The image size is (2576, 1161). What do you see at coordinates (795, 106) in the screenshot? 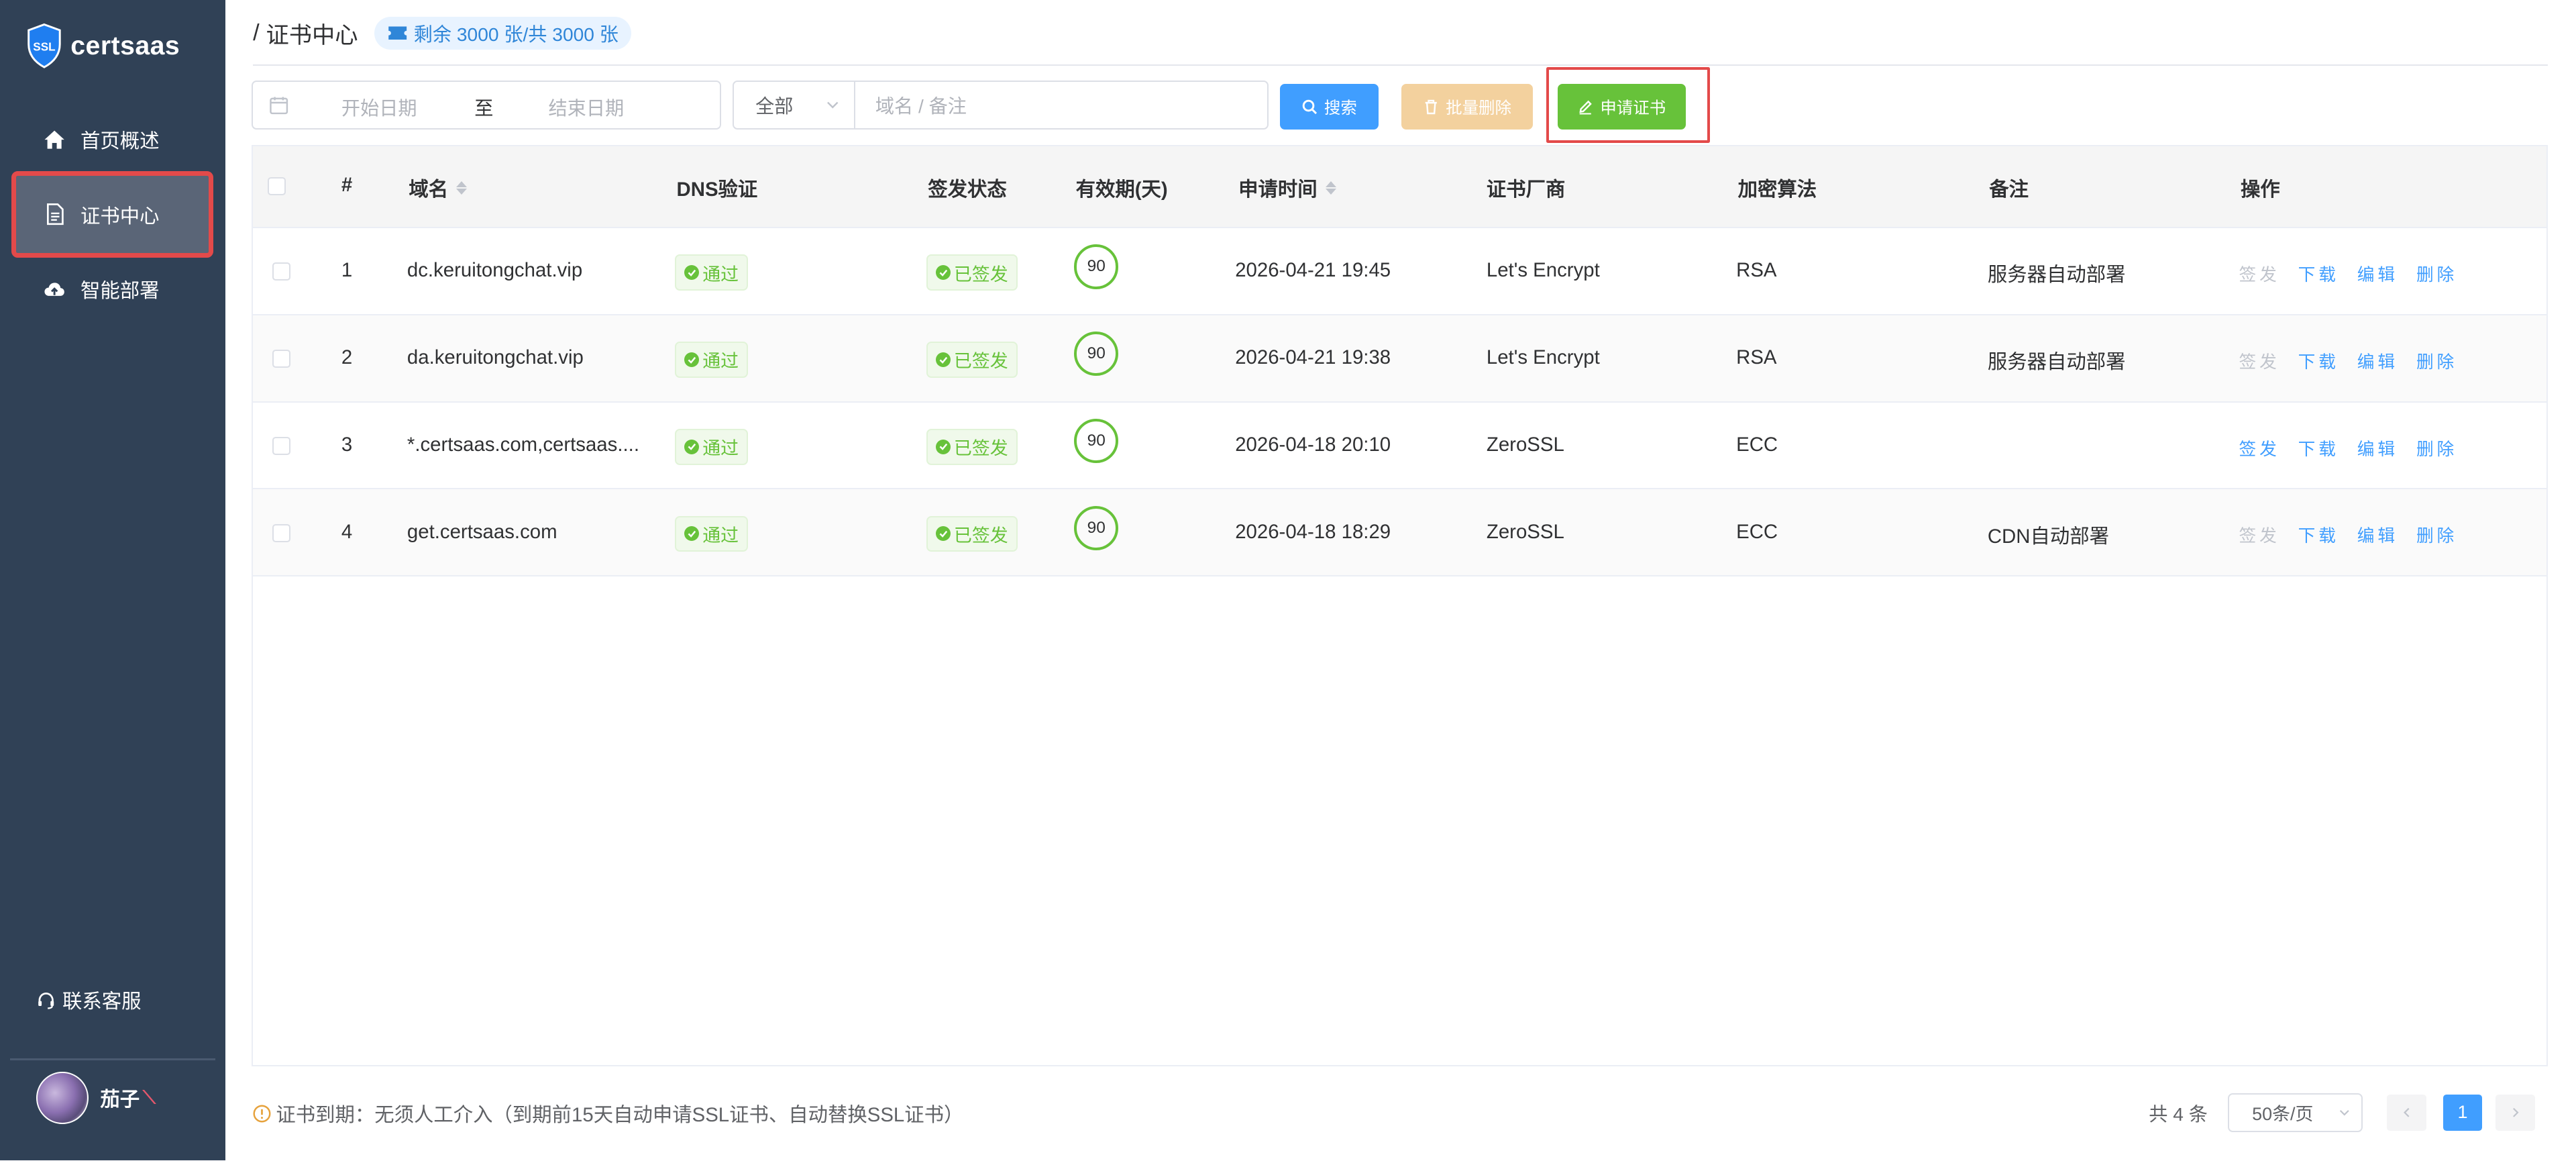
I see `status-select: 全部` at bounding box center [795, 106].